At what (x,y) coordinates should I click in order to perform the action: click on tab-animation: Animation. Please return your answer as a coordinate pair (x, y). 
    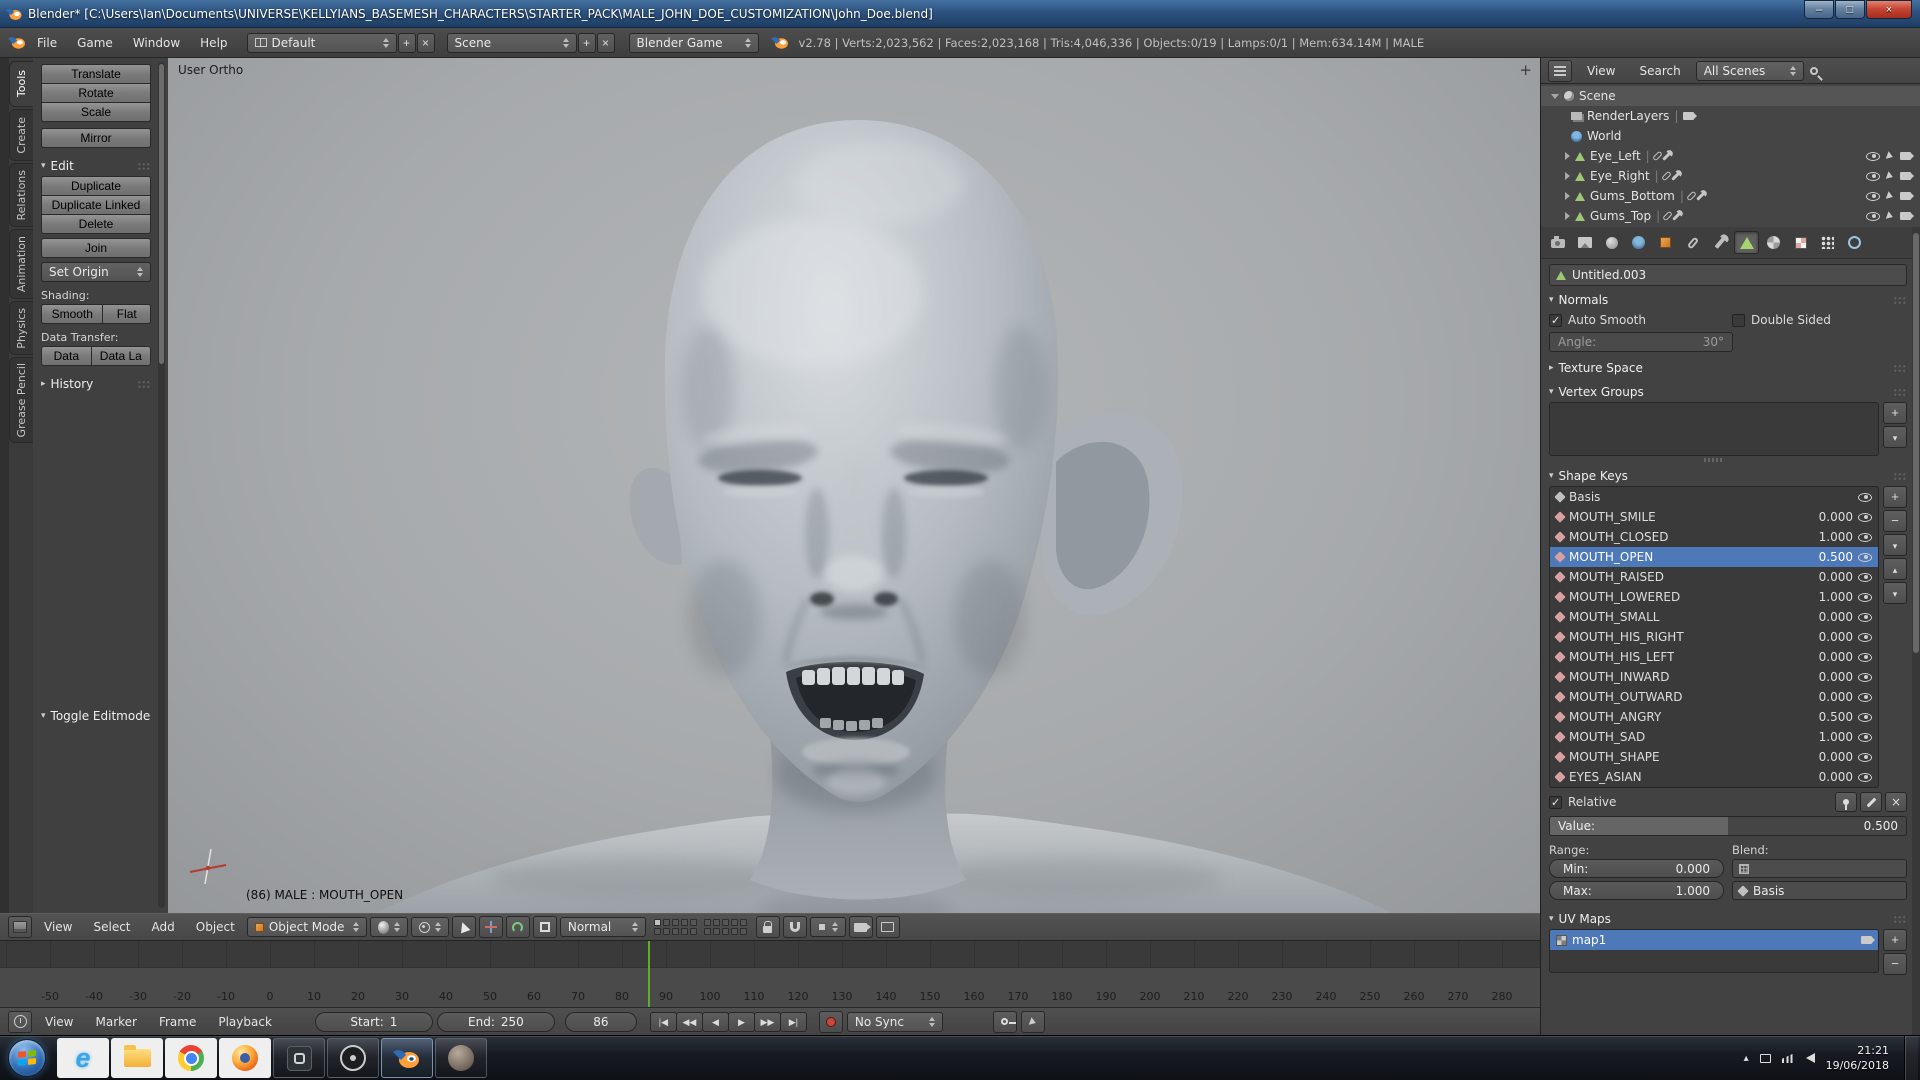
    Looking at the image, I should click on (21, 264).